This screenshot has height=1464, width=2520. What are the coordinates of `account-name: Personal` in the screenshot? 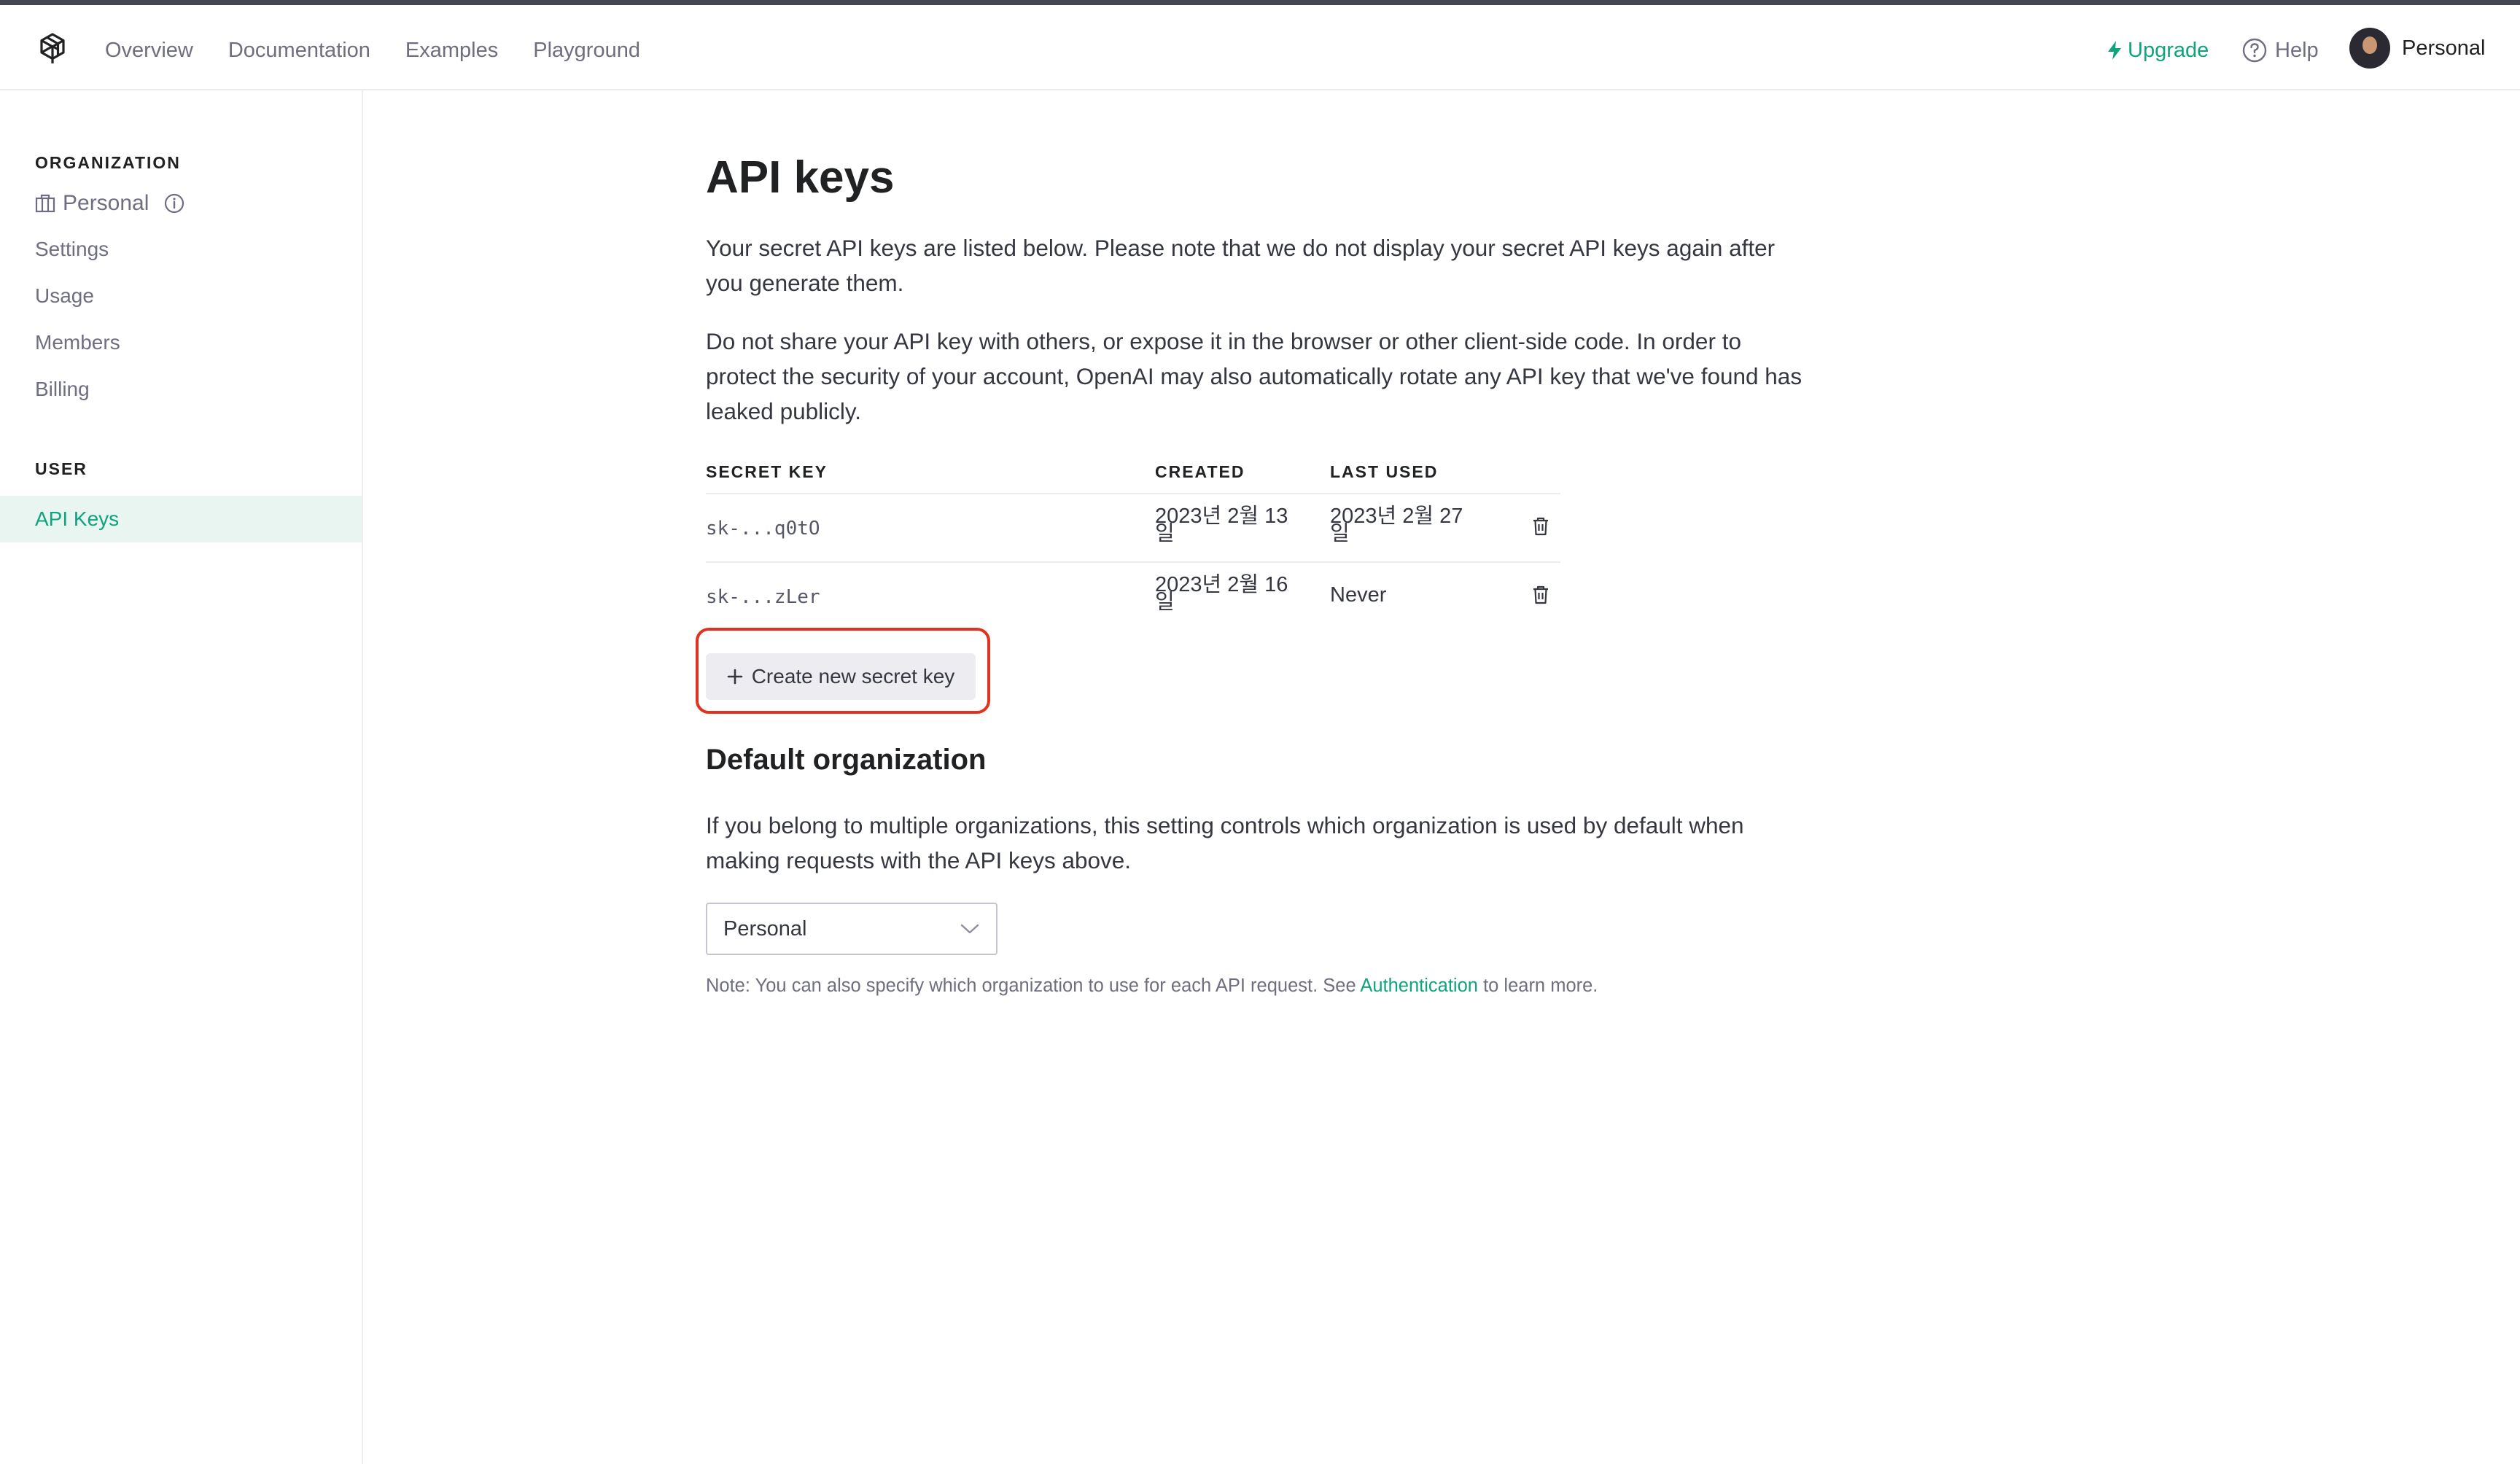 It's located at (2444, 48).